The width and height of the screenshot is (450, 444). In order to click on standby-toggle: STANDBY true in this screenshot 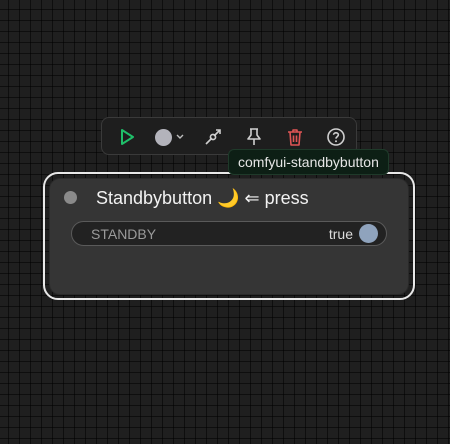, I will do `click(229, 233)`.